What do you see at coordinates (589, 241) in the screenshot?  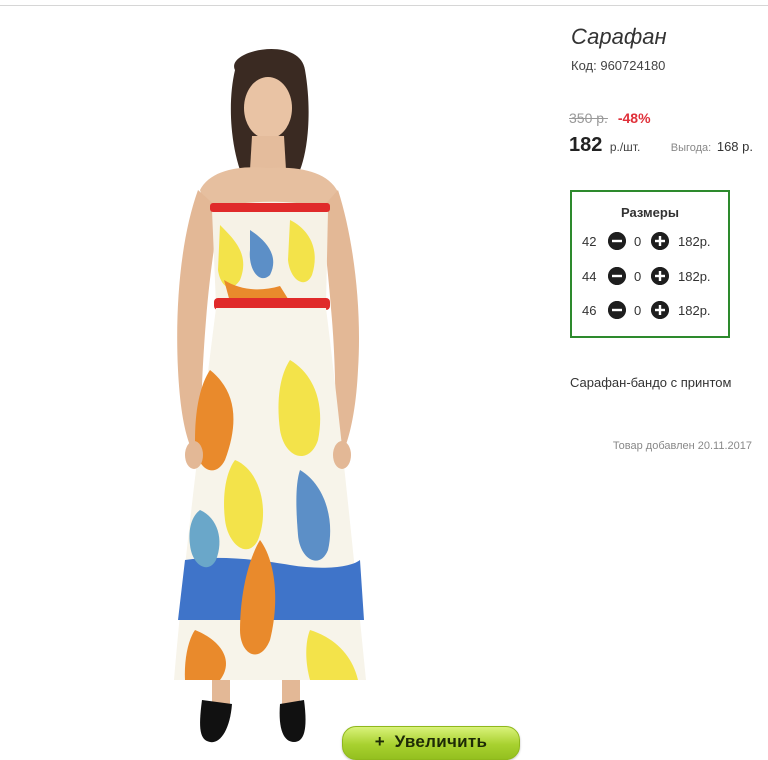 I see `size-label: 42` at bounding box center [589, 241].